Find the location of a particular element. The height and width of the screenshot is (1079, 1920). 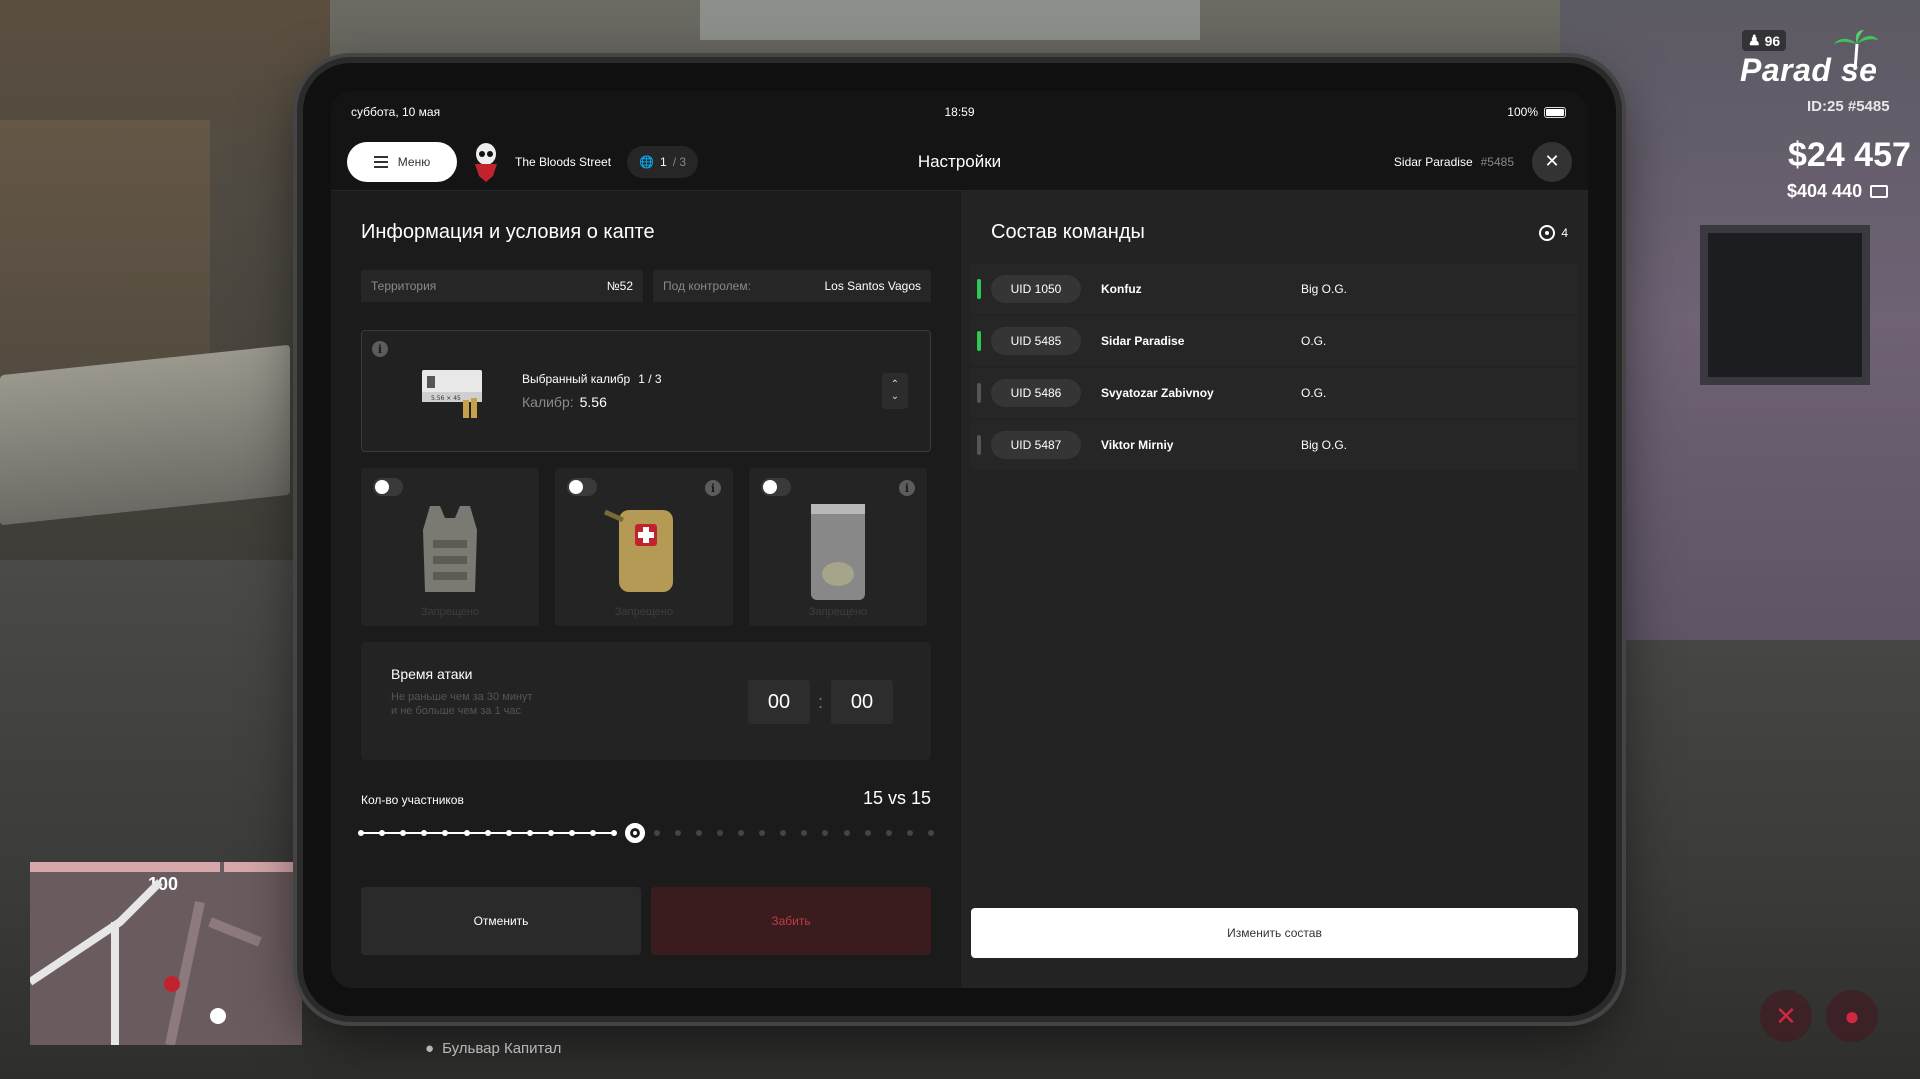

territory-field: Территория №52 is located at coordinates (502, 286).